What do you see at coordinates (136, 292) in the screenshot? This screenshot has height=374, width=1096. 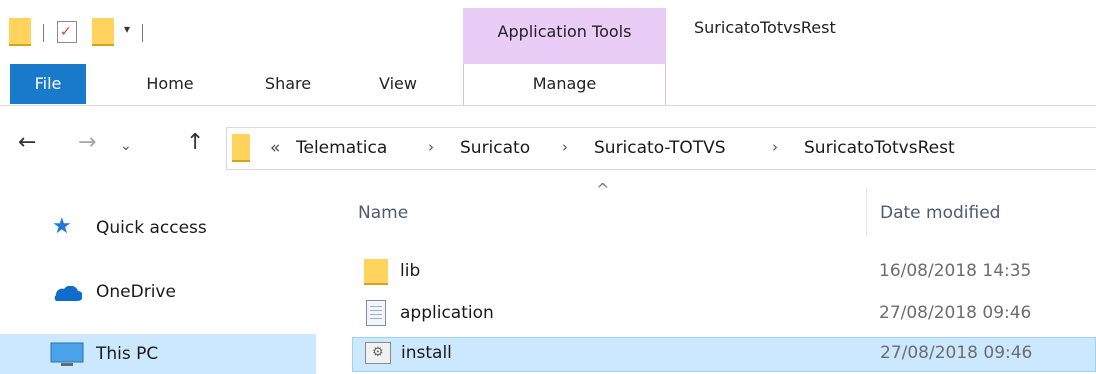 I see `nav-item-label: OneDrive` at bounding box center [136, 292].